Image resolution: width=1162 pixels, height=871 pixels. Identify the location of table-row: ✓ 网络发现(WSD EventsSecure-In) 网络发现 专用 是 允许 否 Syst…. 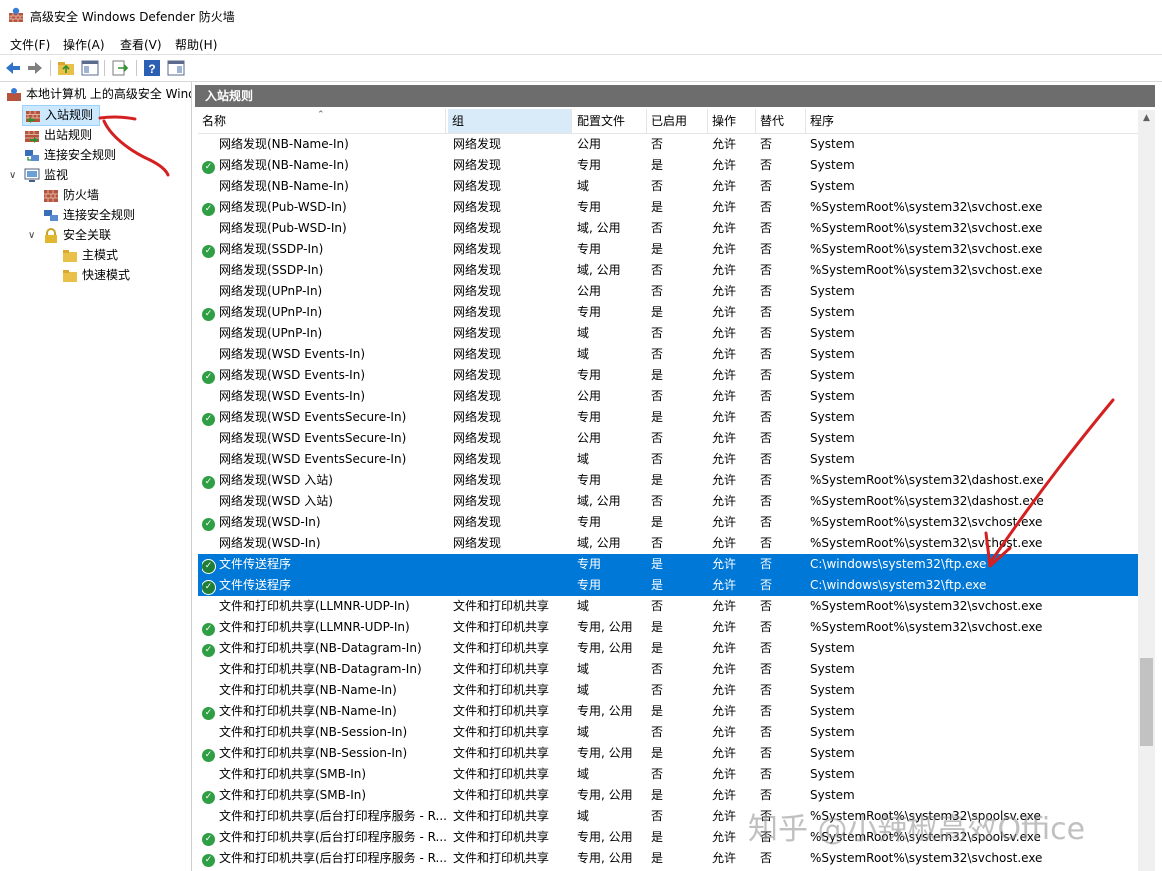
(668, 417).